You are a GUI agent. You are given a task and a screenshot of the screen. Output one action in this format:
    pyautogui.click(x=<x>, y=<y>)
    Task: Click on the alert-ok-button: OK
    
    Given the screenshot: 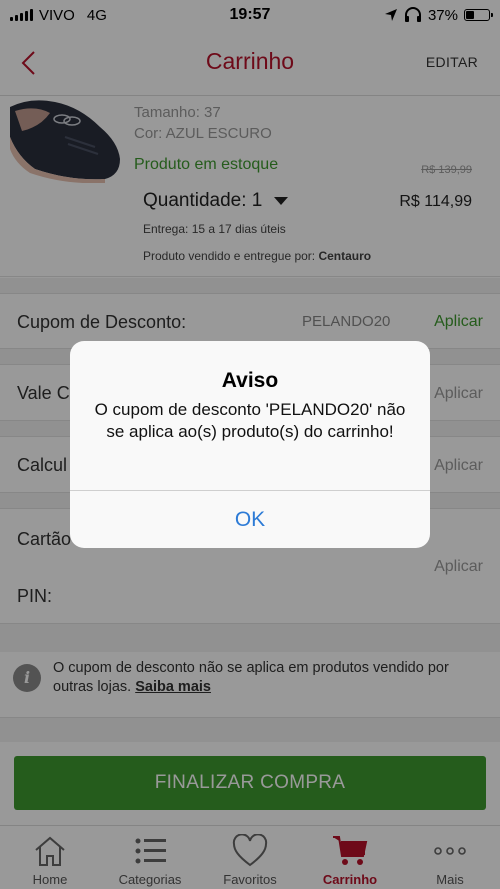 What is the action you would take?
    pyautogui.click(x=250, y=519)
    